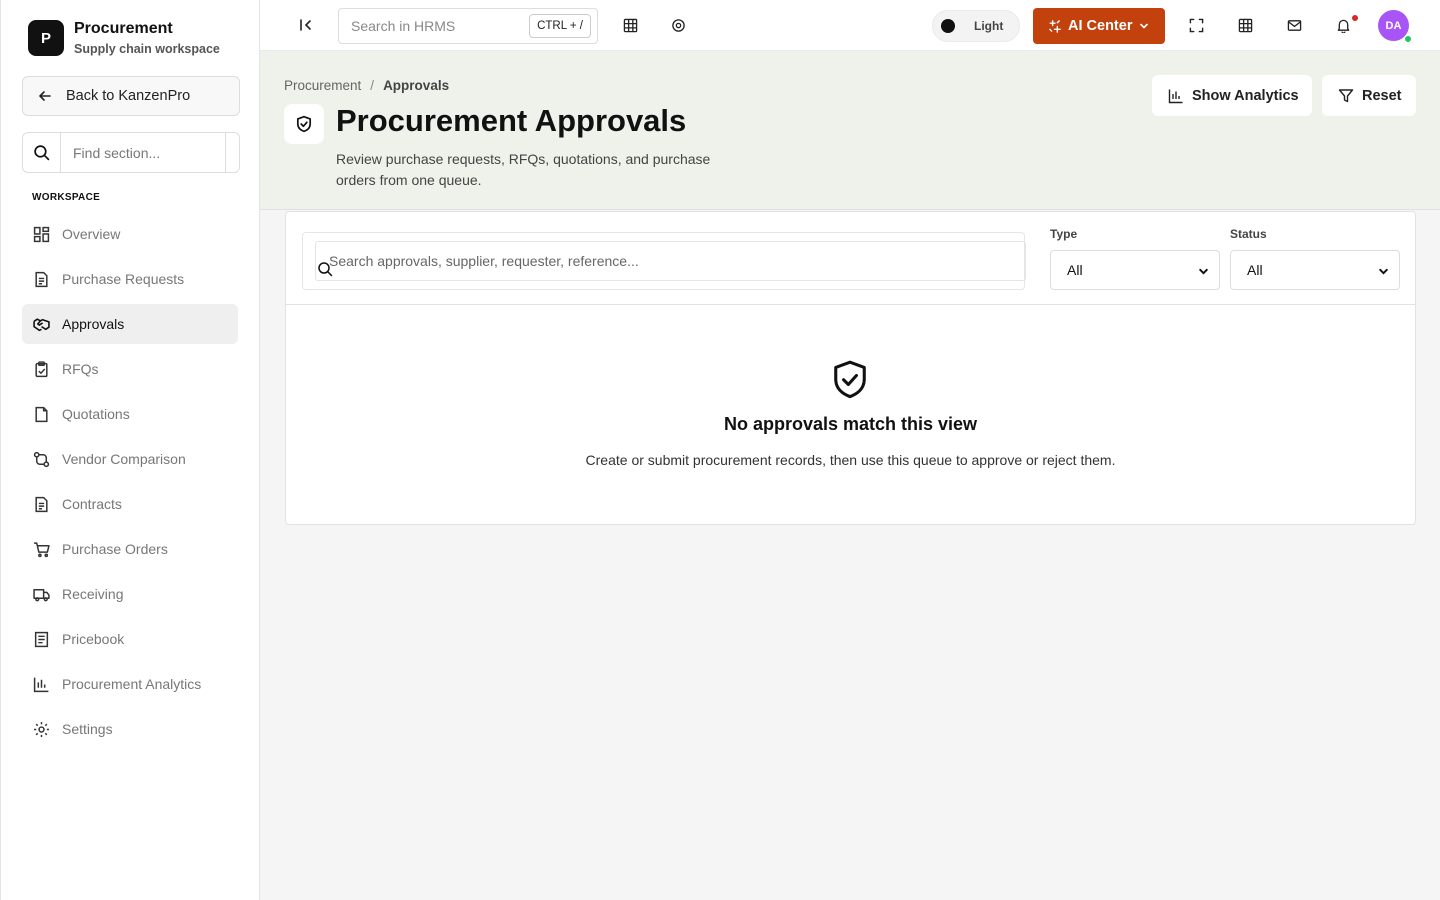  What do you see at coordinates (1196, 25) in the screenshot?
I see `fullscreen-icon` at bounding box center [1196, 25].